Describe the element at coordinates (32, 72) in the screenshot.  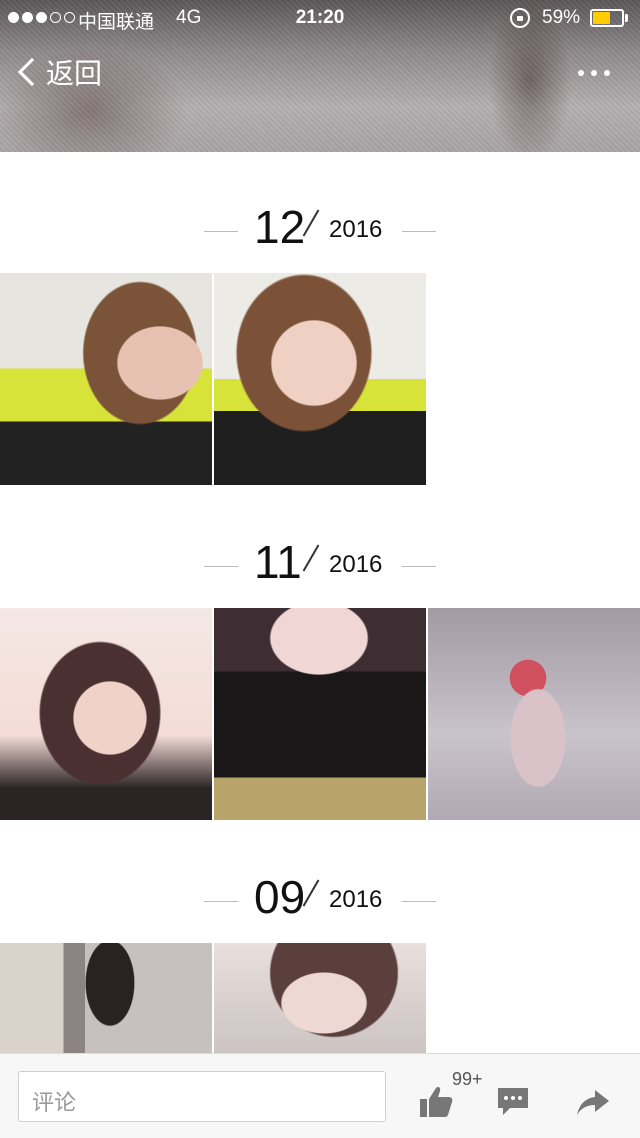
I see `chevron-left-icon` at that location.